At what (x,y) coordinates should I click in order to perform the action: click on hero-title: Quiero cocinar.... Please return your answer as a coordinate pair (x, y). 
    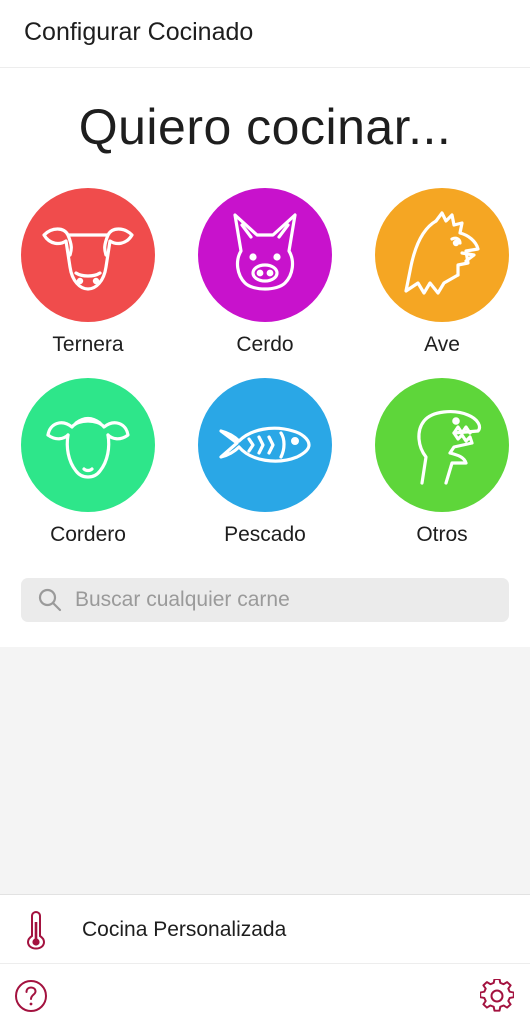
    Looking at the image, I should click on (265, 127).